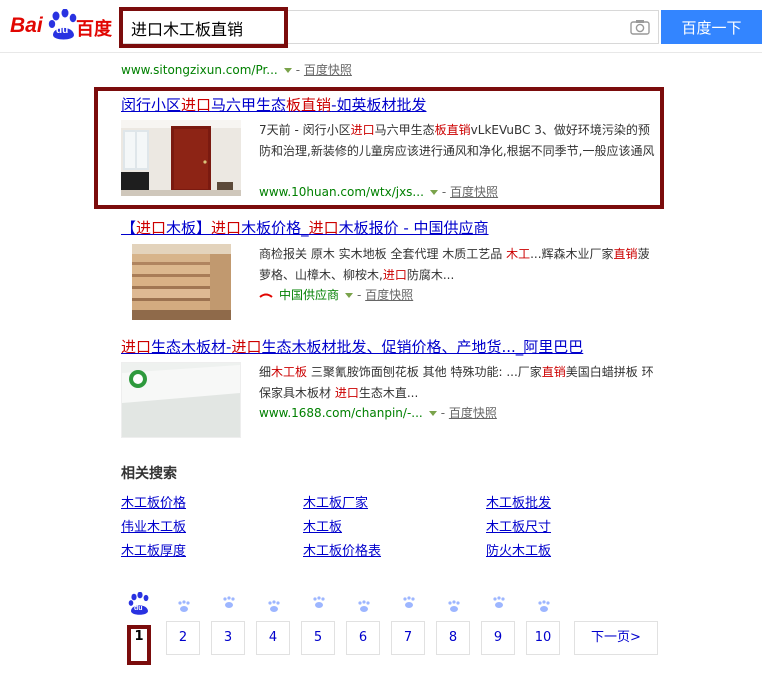 Image resolution: width=762 pixels, height=677 pixels. What do you see at coordinates (352, 346) in the screenshot?
I see `result4-title: 进口生态木板材-进口生态木板材批发、促销价格、产地货..._阿里巴巴` at bounding box center [352, 346].